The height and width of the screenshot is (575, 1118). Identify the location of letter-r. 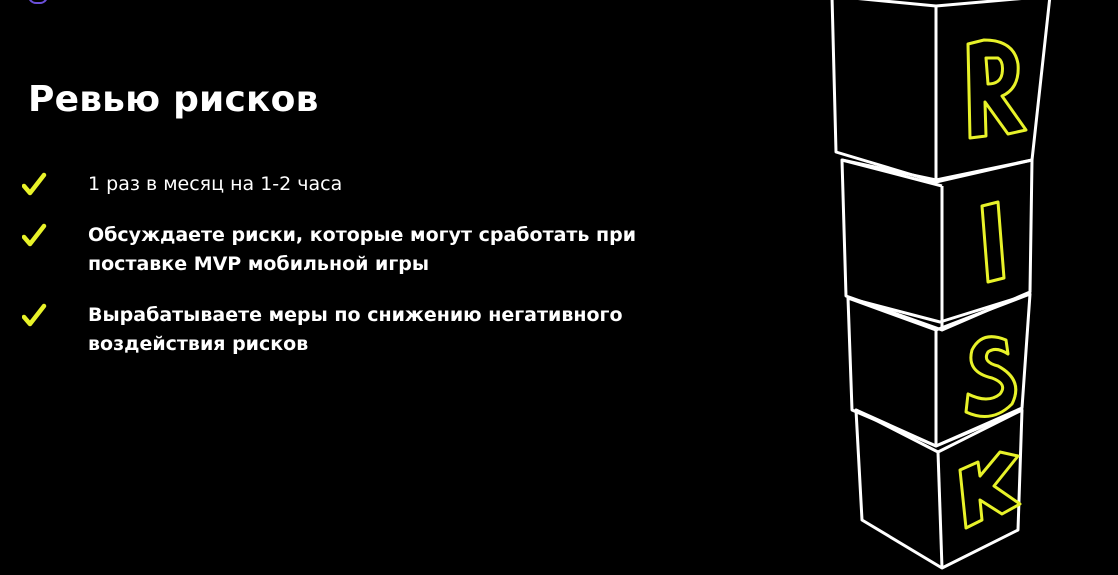
(997, 89).